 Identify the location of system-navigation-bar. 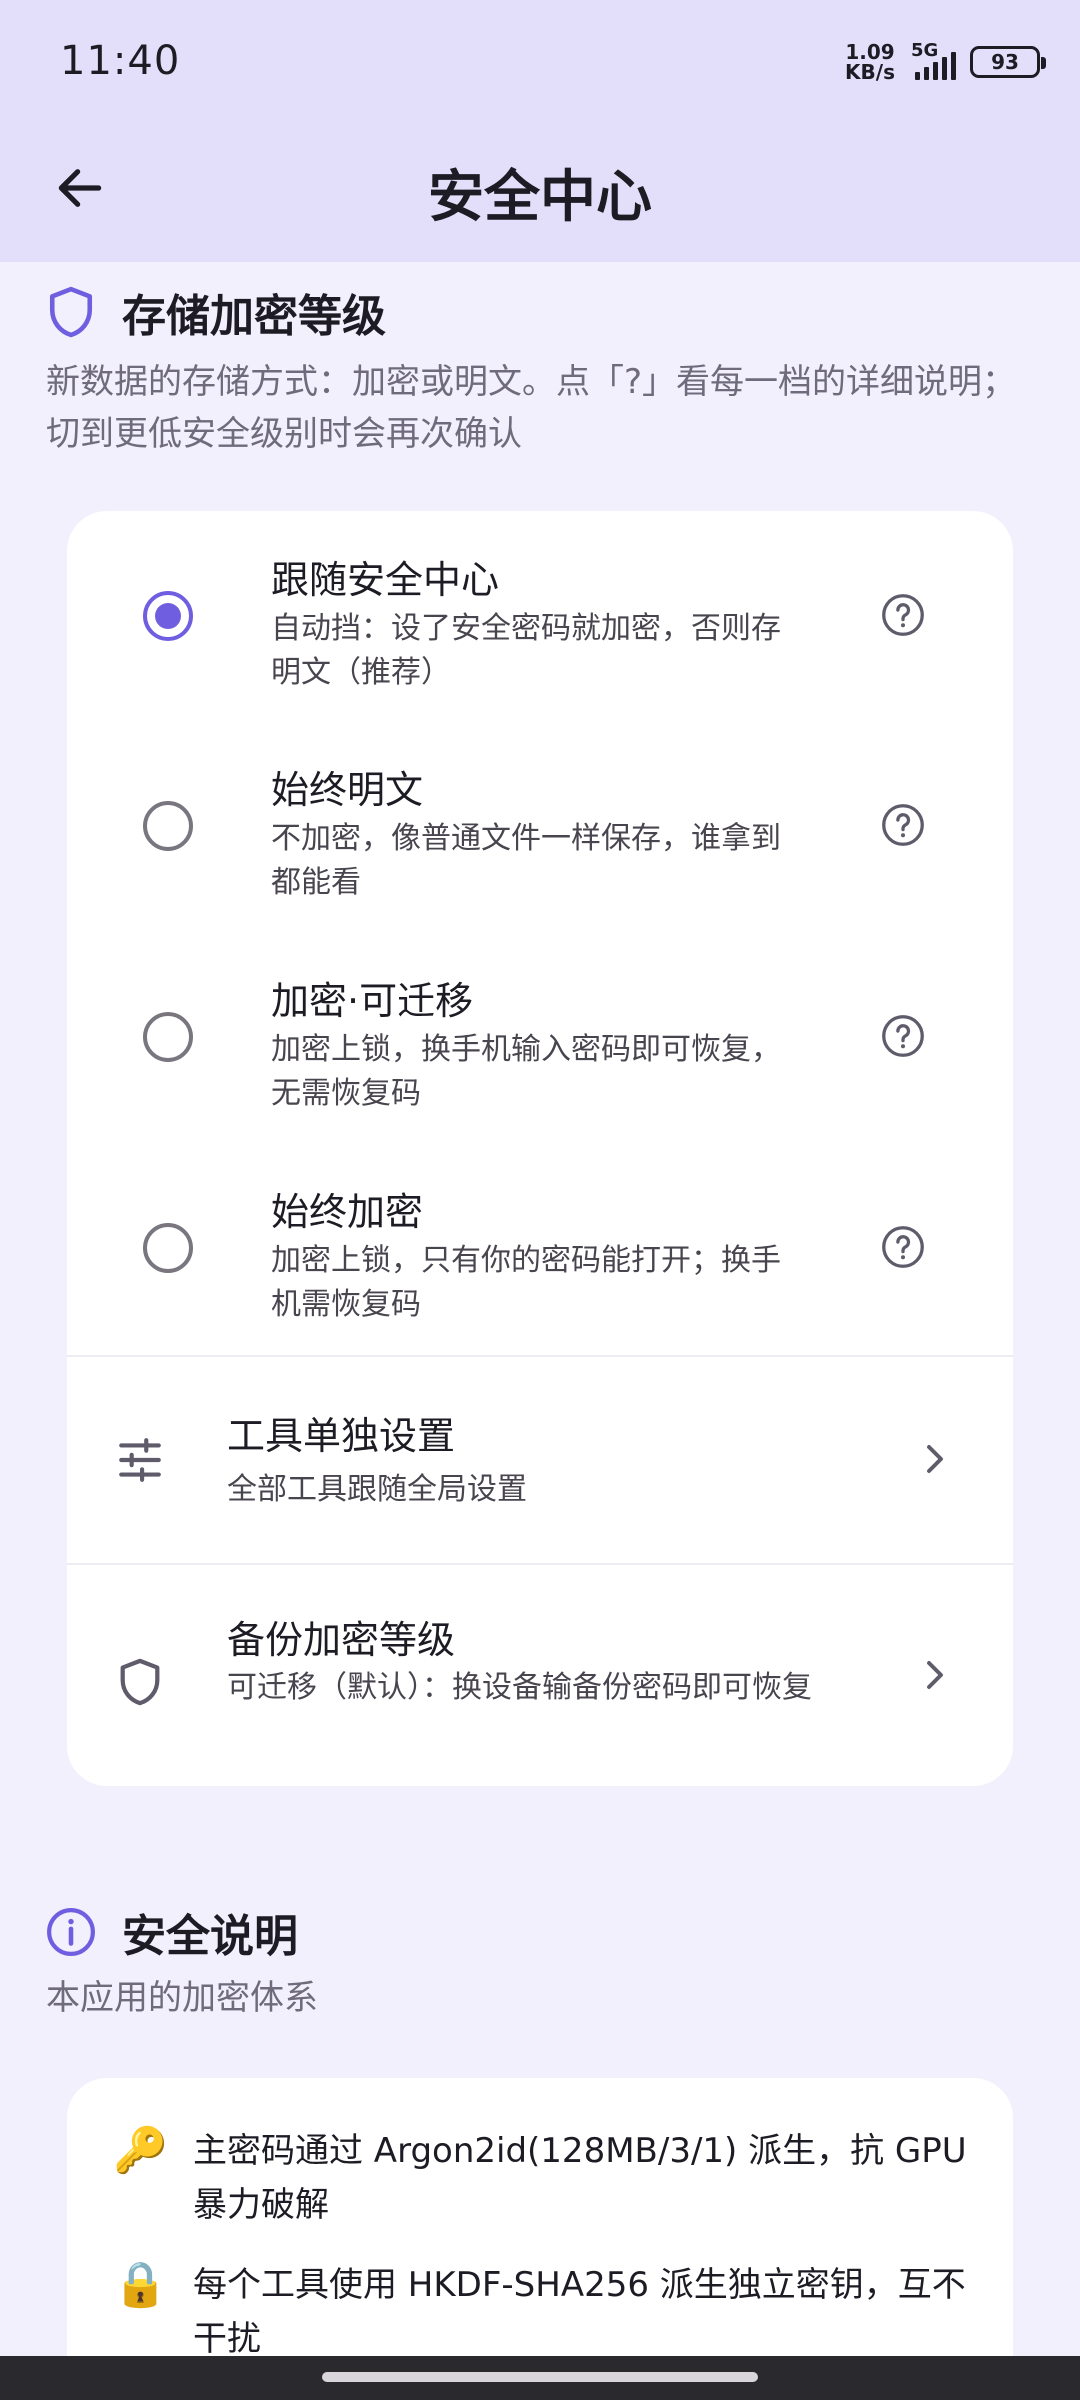
(540, 2378).